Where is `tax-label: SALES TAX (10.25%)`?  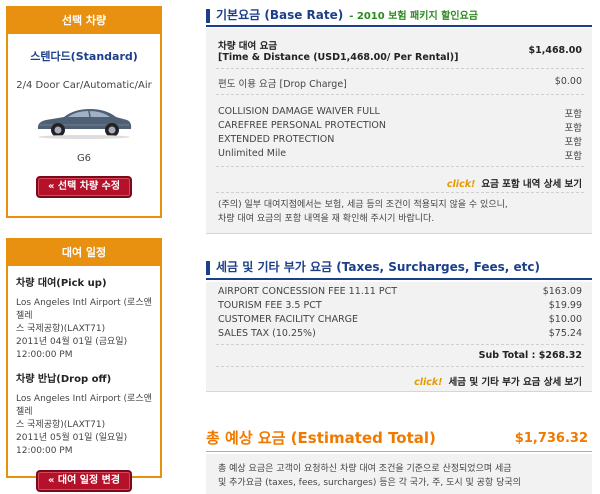
tax-label: SALES TAX (10.25%) is located at coordinates (267, 333).